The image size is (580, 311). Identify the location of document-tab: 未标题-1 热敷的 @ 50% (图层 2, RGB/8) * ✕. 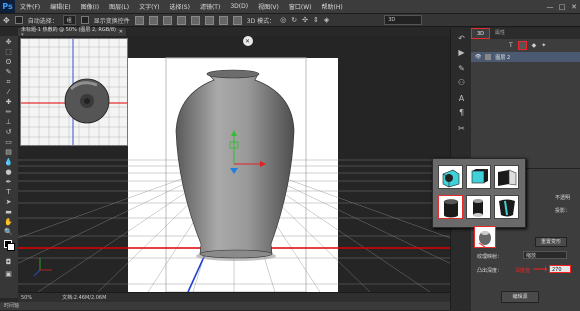
(72, 33).